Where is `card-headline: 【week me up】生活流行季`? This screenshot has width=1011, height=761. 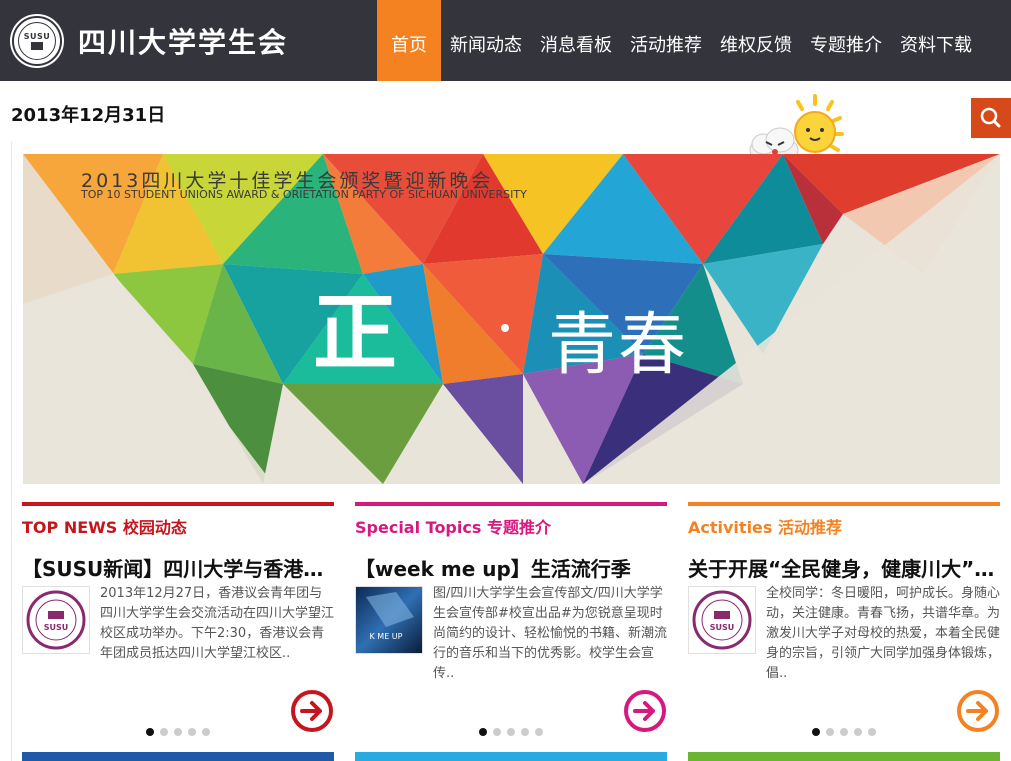
card-headline: 【week me up】生活流行季 is located at coordinates (511, 567).